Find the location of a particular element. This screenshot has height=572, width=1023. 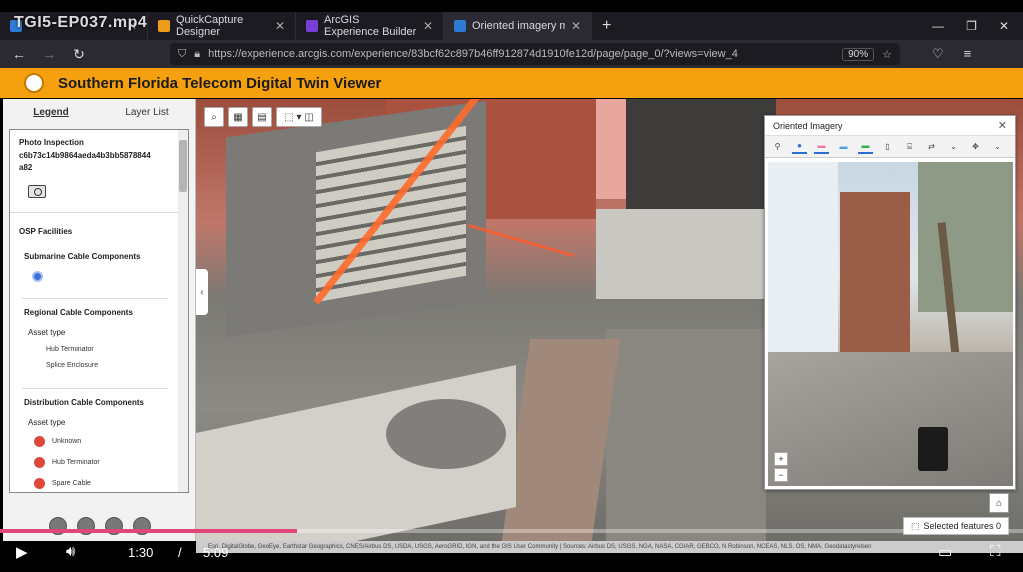

app-logo is located at coordinates (34, 83).